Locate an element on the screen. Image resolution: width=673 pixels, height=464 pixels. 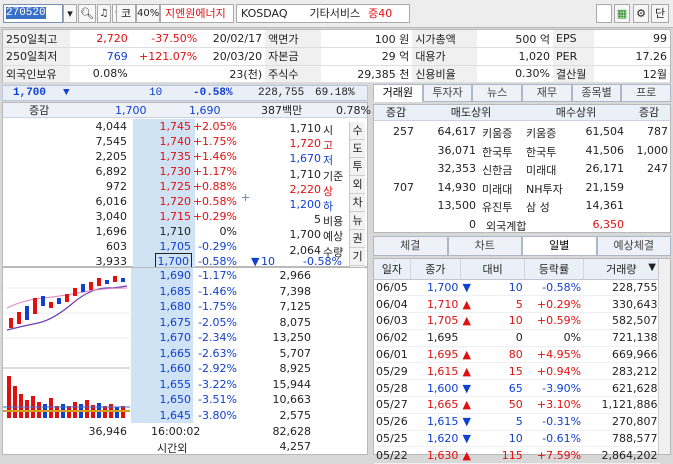
ask-qty: 7,545 is located at coordinates (111, 141).